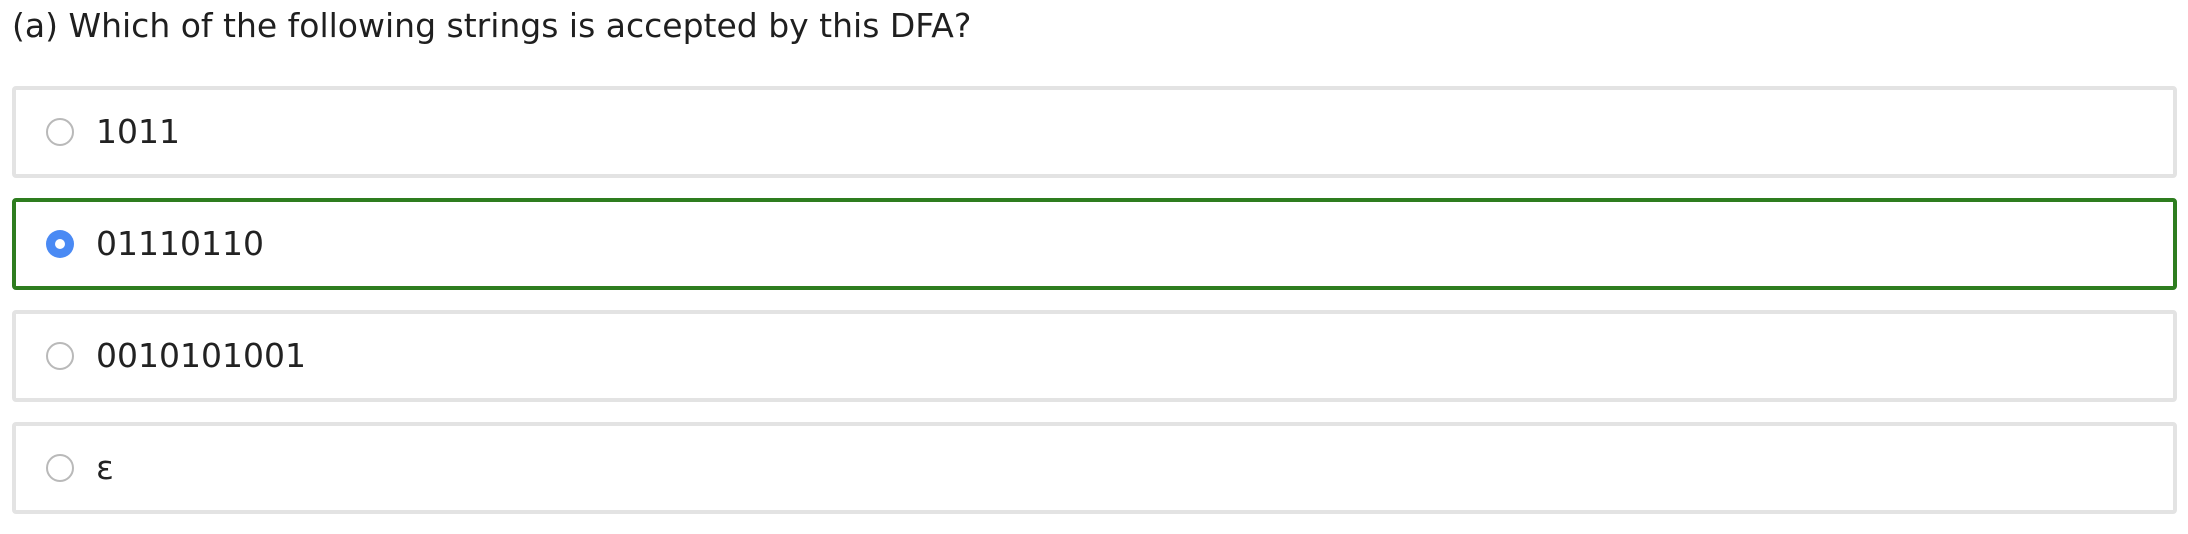 The width and height of the screenshot is (2188, 534). I want to click on option-label: 1011, so click(138, 131).